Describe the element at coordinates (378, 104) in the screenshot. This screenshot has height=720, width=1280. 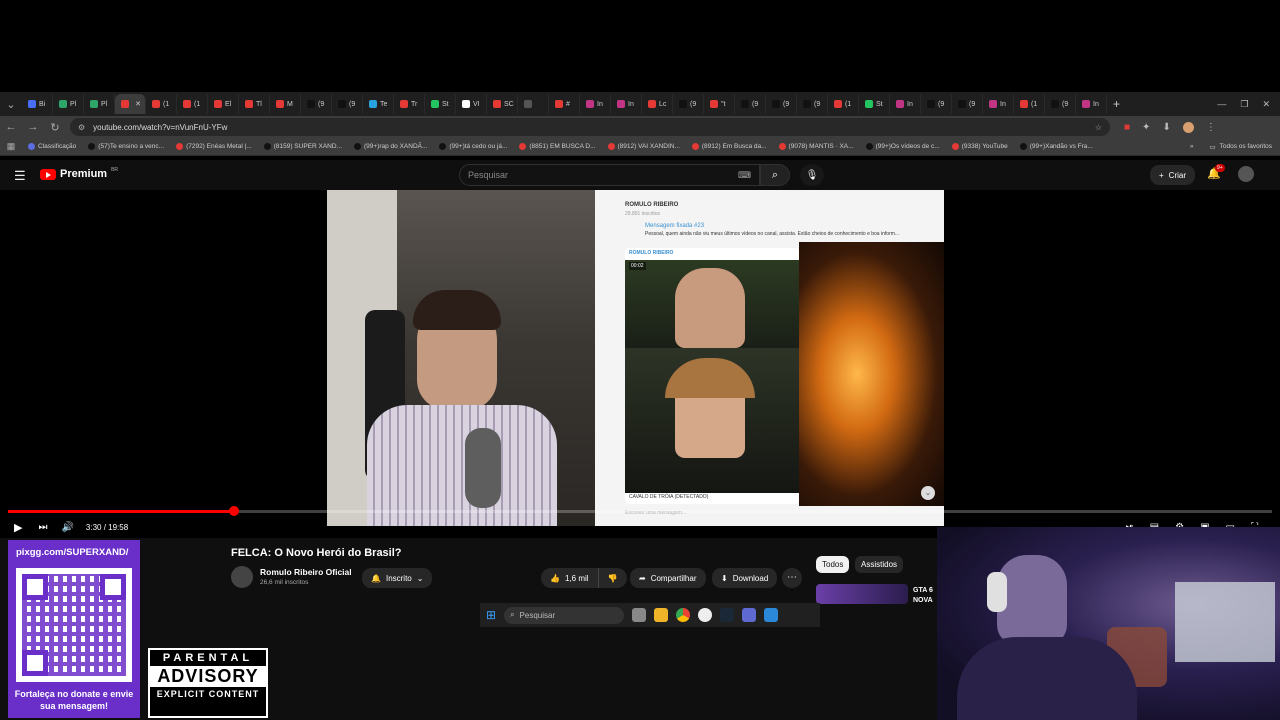
I see `browser-tab: Te` at that location.